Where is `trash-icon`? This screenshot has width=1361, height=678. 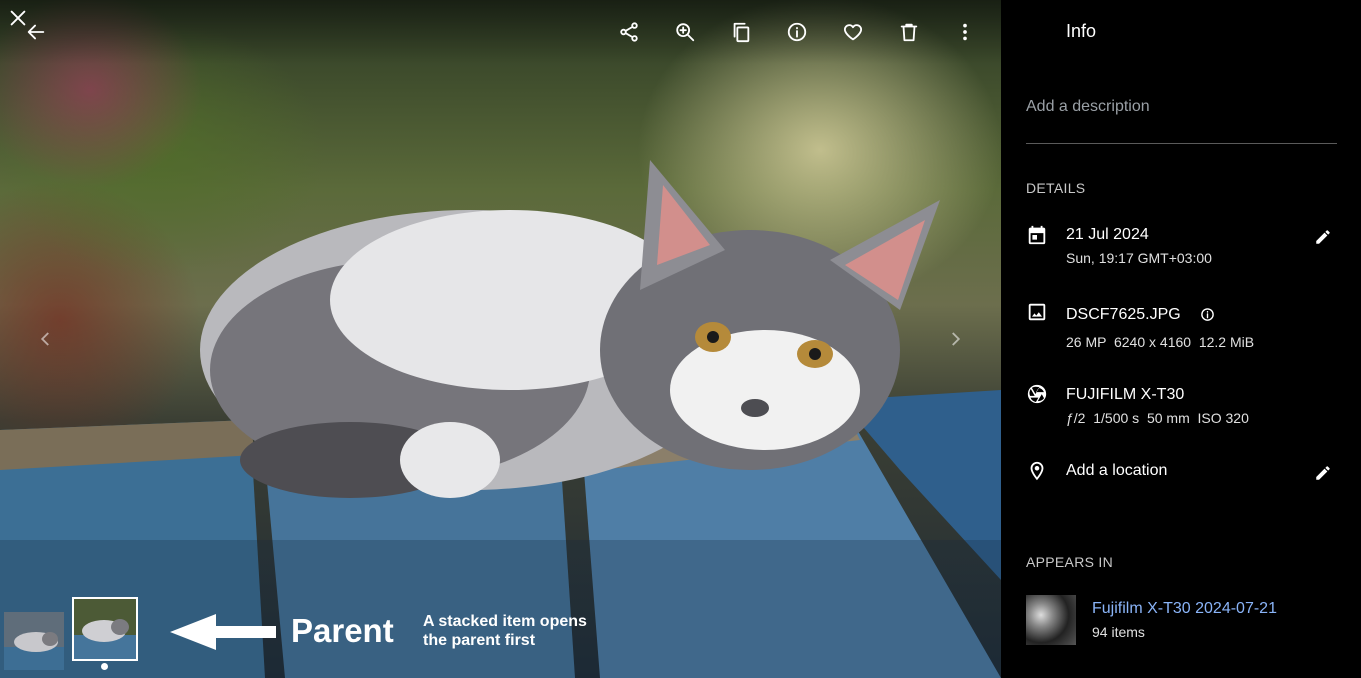
trash-icon is located at coordinates (909, 32).